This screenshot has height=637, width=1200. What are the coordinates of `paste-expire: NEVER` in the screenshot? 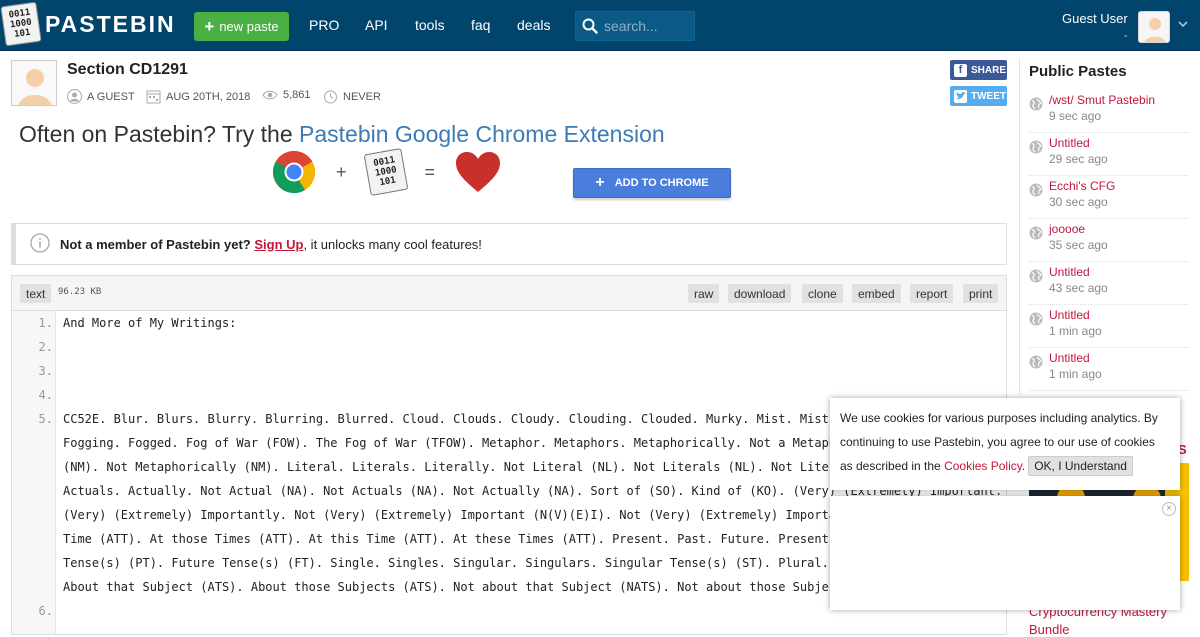 It's located at (352, 96).